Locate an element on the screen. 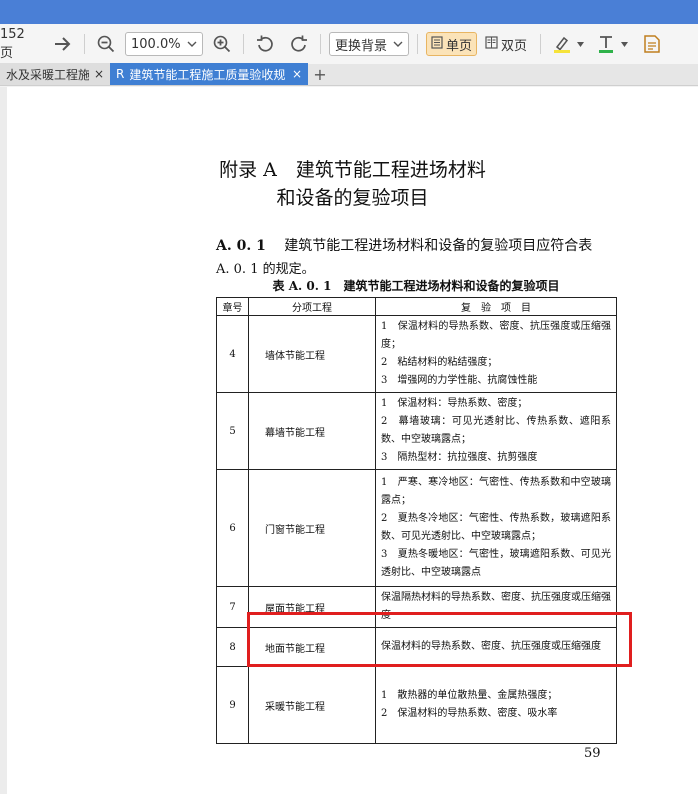 The image size is (698, 794). retest-item-line: 2 幕墙玻璃：可见光透射比、传热系数、遮阳系数、中空玻璃露点； is located at coordinates (496, 430).